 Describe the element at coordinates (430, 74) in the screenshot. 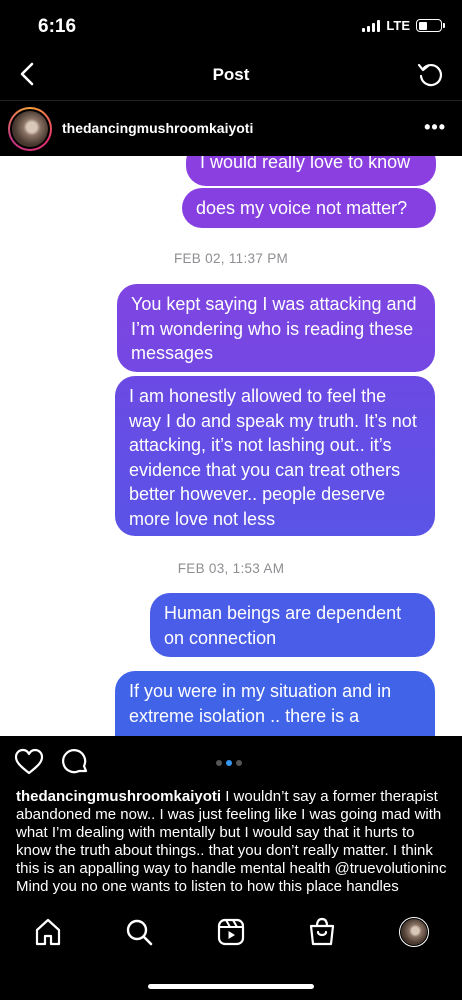

I see `refresh-icon` at that location.